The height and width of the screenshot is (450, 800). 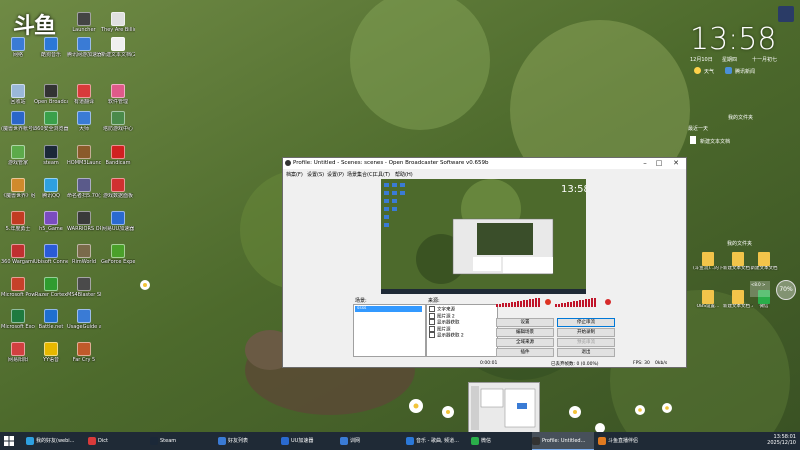 What do you see at coordinates (51, 188) in the screenshot?
I see `desktop-icon: 腾讯QQ` at bounding box center [51, 188].